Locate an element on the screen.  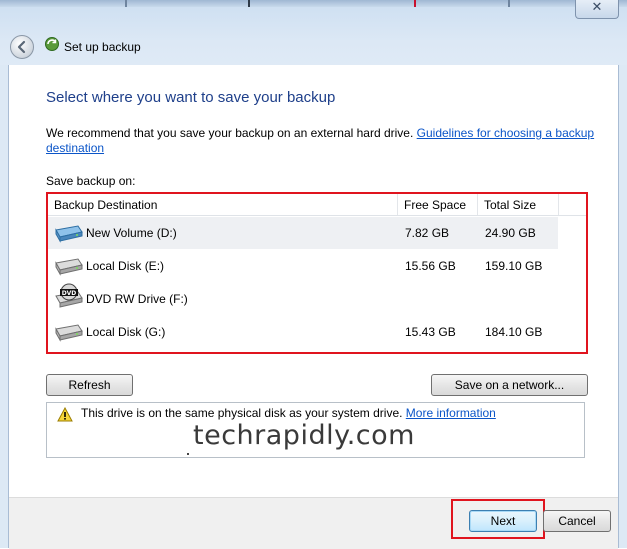
back-button is located at coordinates (22, 47).